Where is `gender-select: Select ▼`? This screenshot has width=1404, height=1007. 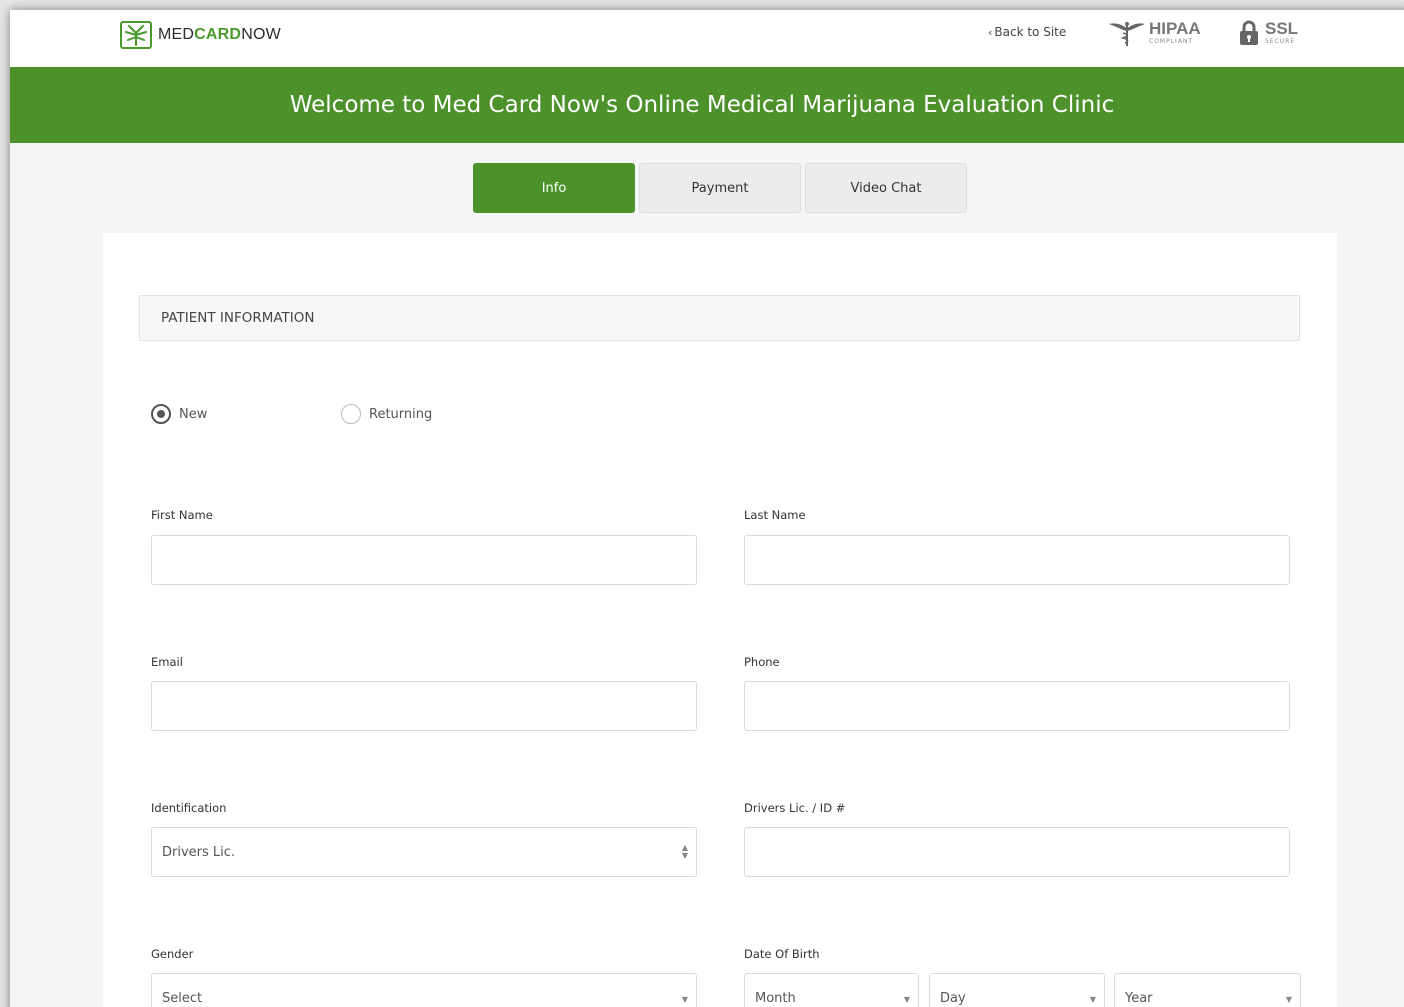
gender-select: Select ▼ is located at coordinates (424, 990).